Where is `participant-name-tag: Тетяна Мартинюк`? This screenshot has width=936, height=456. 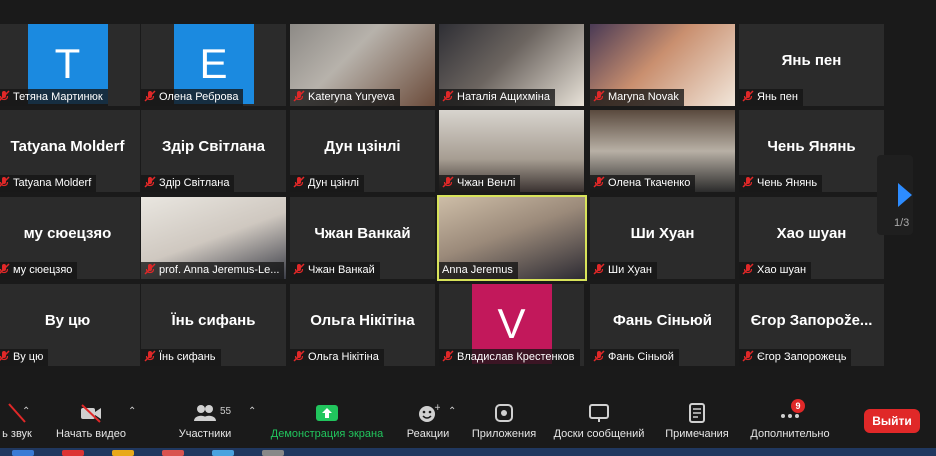 participant-name-tag: Тетяна Мартинюк is located at coordinates (54, 97).